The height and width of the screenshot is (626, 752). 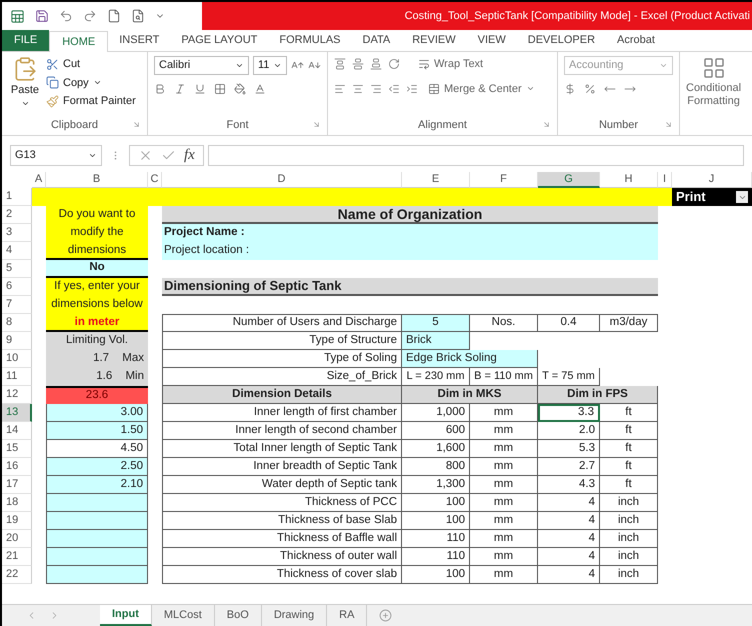 What do you see at coordinates (90, 16) in the screenshot?
I see `redo-icon` at bounding box center [90, 16].